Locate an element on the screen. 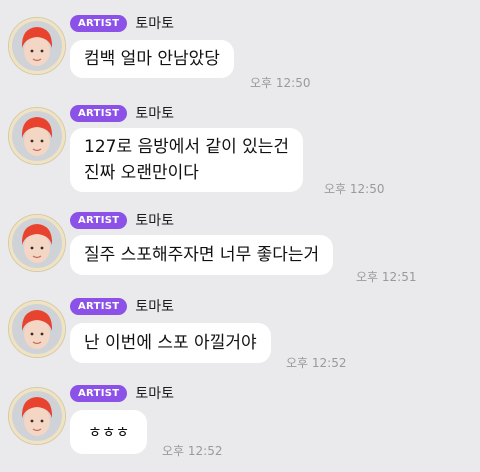  message-bubble: 난 이번에 스포 아낄거야 is located at coordinates (170, 343).